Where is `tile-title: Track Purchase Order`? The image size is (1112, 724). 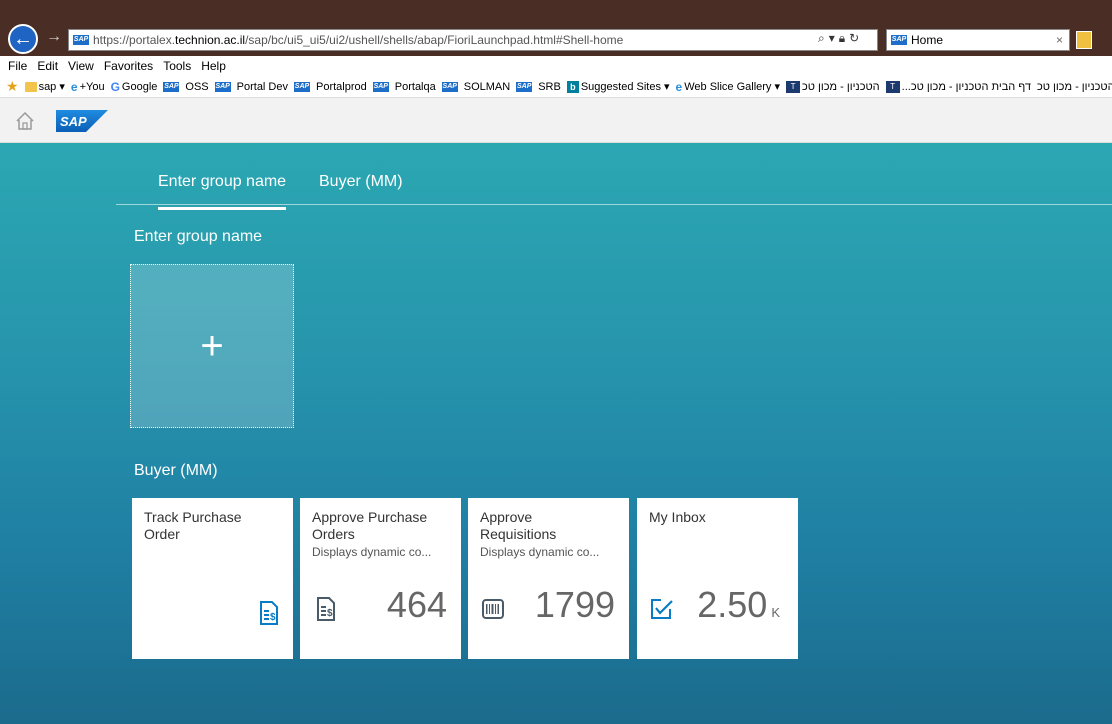 tile-title: Track Purchase Order is located at coordinates (193, 525).